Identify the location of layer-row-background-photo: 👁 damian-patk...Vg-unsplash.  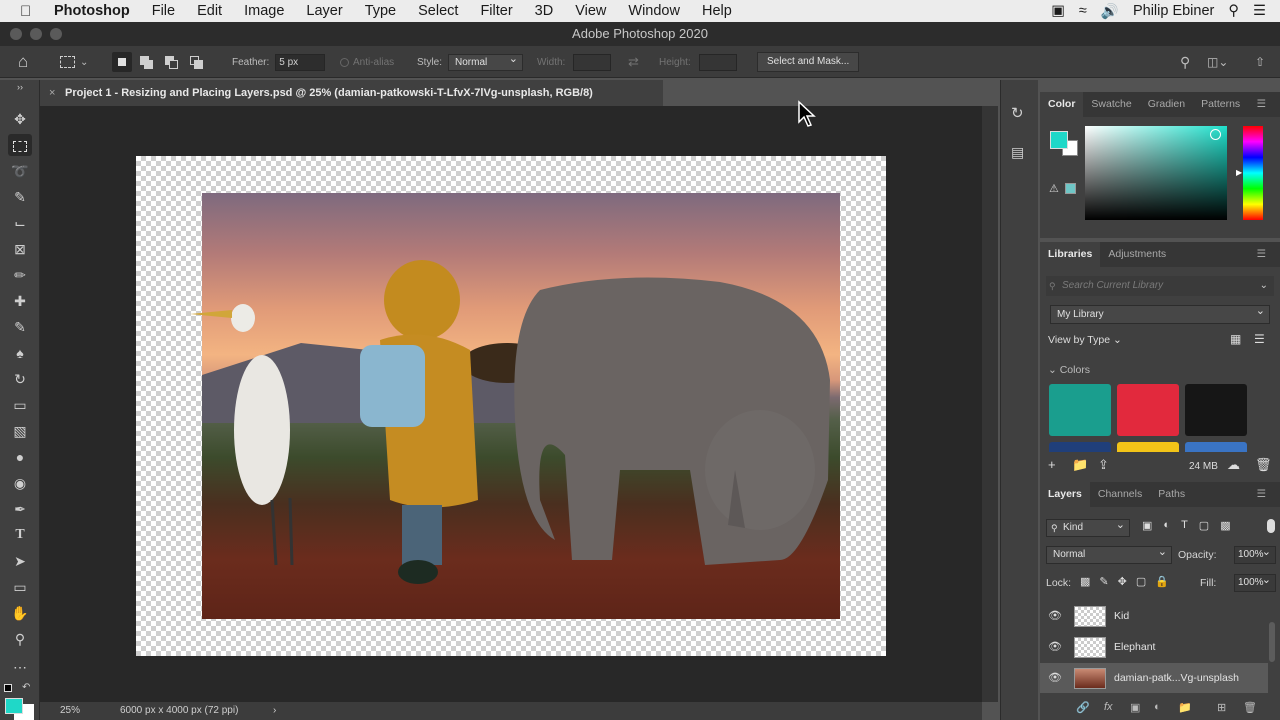
(1154, 678).